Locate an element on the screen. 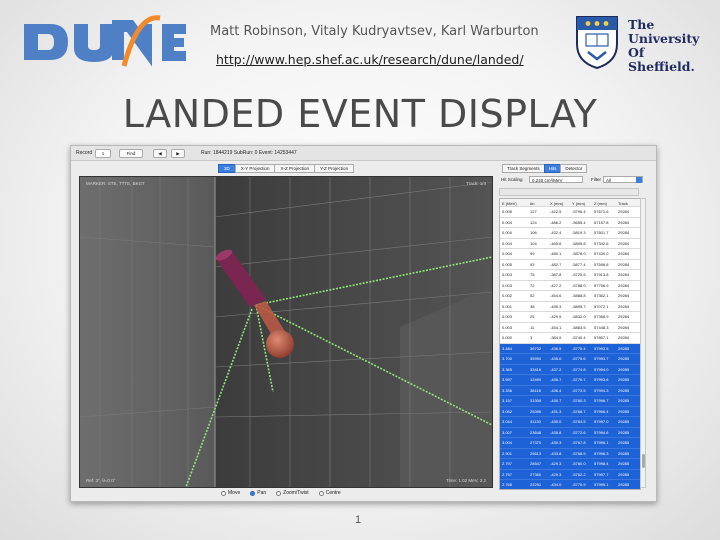 The image size is (720, 540). column-header: X (mm) is located at coordinates (556, 203).